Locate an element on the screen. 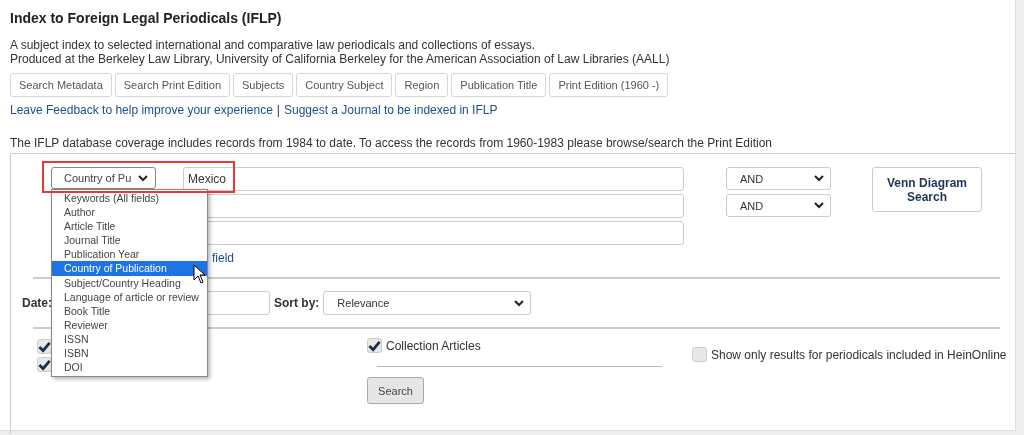  add-field-link: field is located at coordinates (223, 258).